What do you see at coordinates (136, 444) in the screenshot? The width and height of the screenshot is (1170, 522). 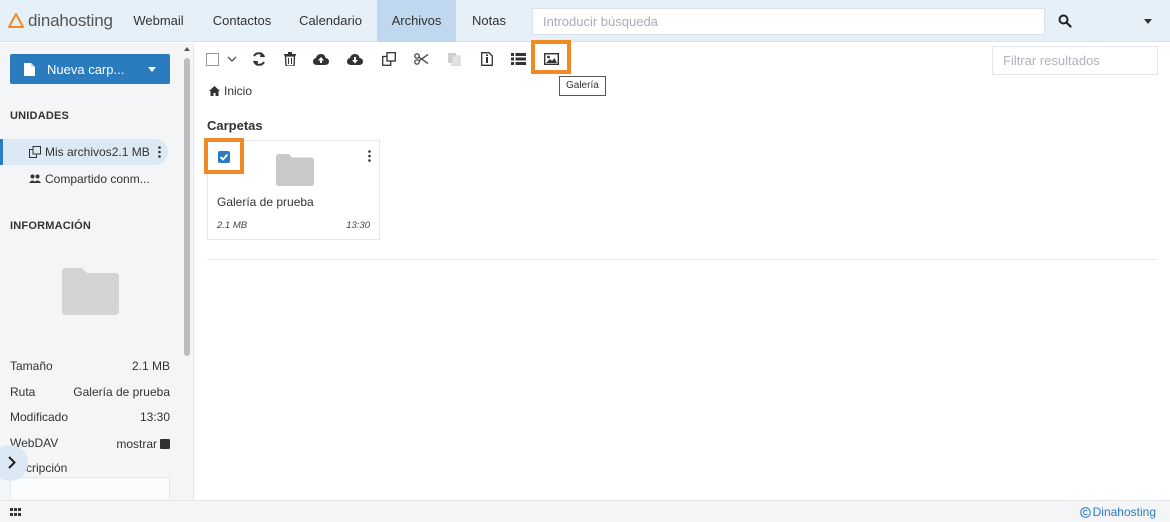 I see `webdav-link-label: mostrar` at bounding box center [136, 444].